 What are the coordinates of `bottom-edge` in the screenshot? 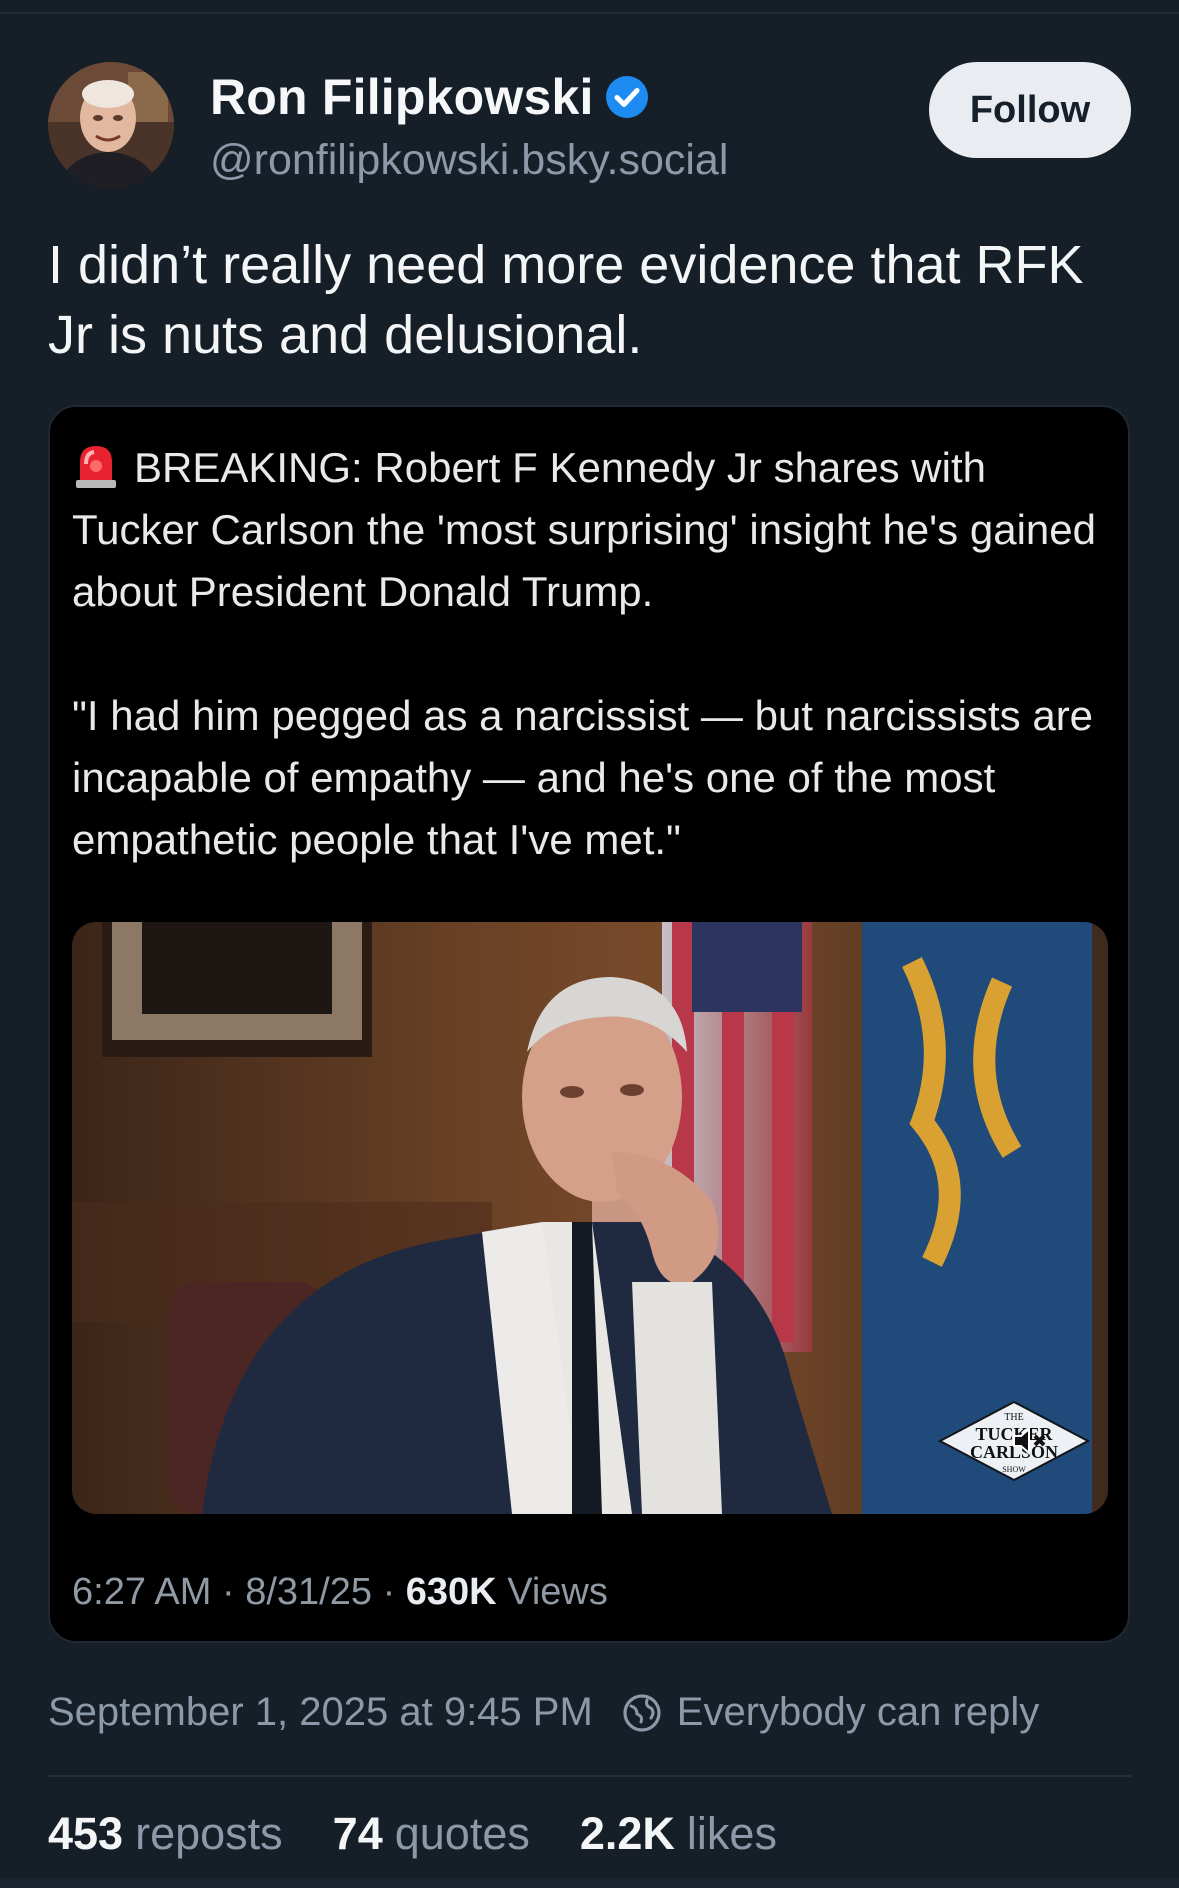 It's located at (589, 1883).